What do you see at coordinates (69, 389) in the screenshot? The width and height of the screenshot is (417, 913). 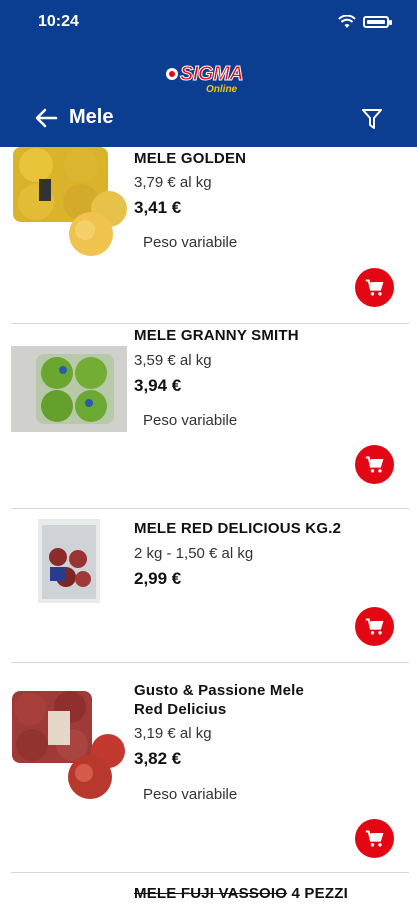 I see `product-image-granny-smith` at bounding box center [69, 389].